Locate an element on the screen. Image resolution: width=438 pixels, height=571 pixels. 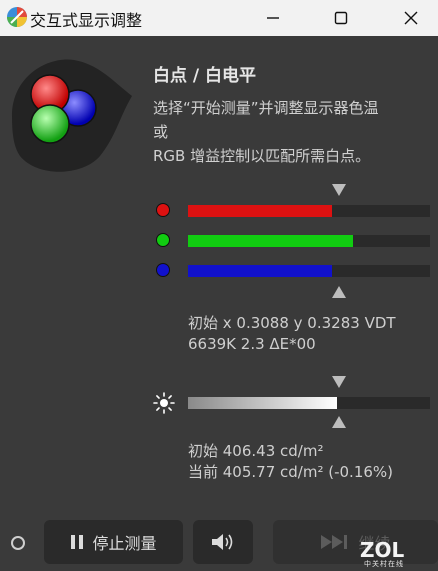
stop-measurement-button: 停止测量 is located at coordinates (113, 542).